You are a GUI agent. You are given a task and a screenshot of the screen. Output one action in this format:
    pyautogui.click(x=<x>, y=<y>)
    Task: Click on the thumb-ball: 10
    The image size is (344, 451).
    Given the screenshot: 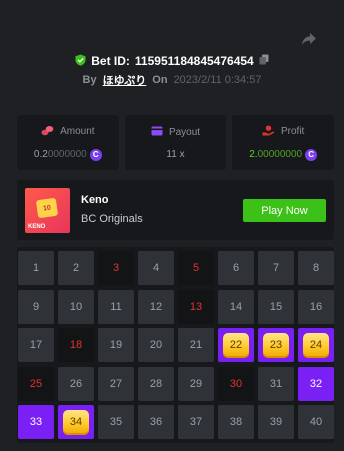 What is the action you would take?
    pyautogui.click(x=47, y=208)
    